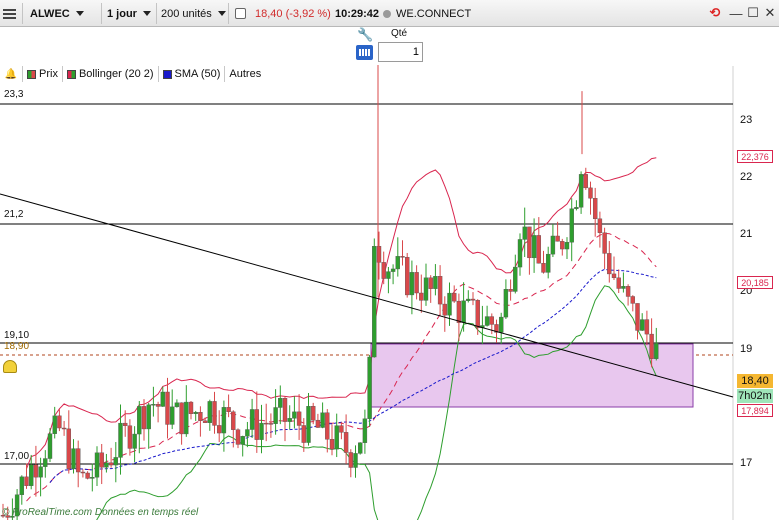 This screenshot has width=779, height=520. I want to click on legend-price-label: Prix, so click(48, 74).